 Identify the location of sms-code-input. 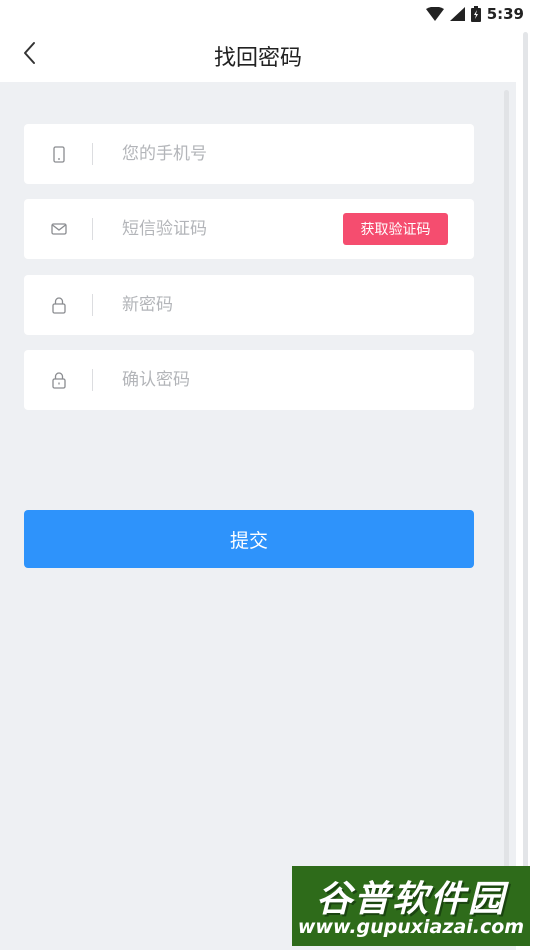
(232, 229).